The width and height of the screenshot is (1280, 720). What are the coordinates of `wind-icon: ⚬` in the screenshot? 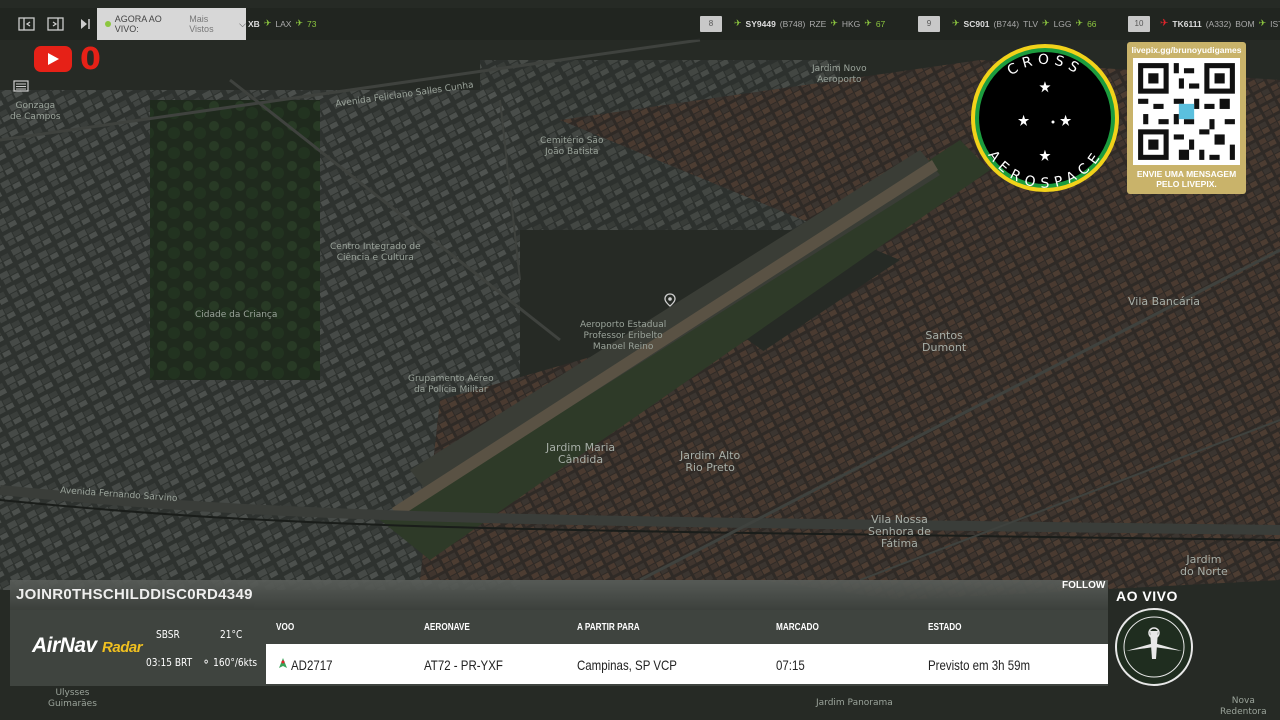 It's located at (206, 662).